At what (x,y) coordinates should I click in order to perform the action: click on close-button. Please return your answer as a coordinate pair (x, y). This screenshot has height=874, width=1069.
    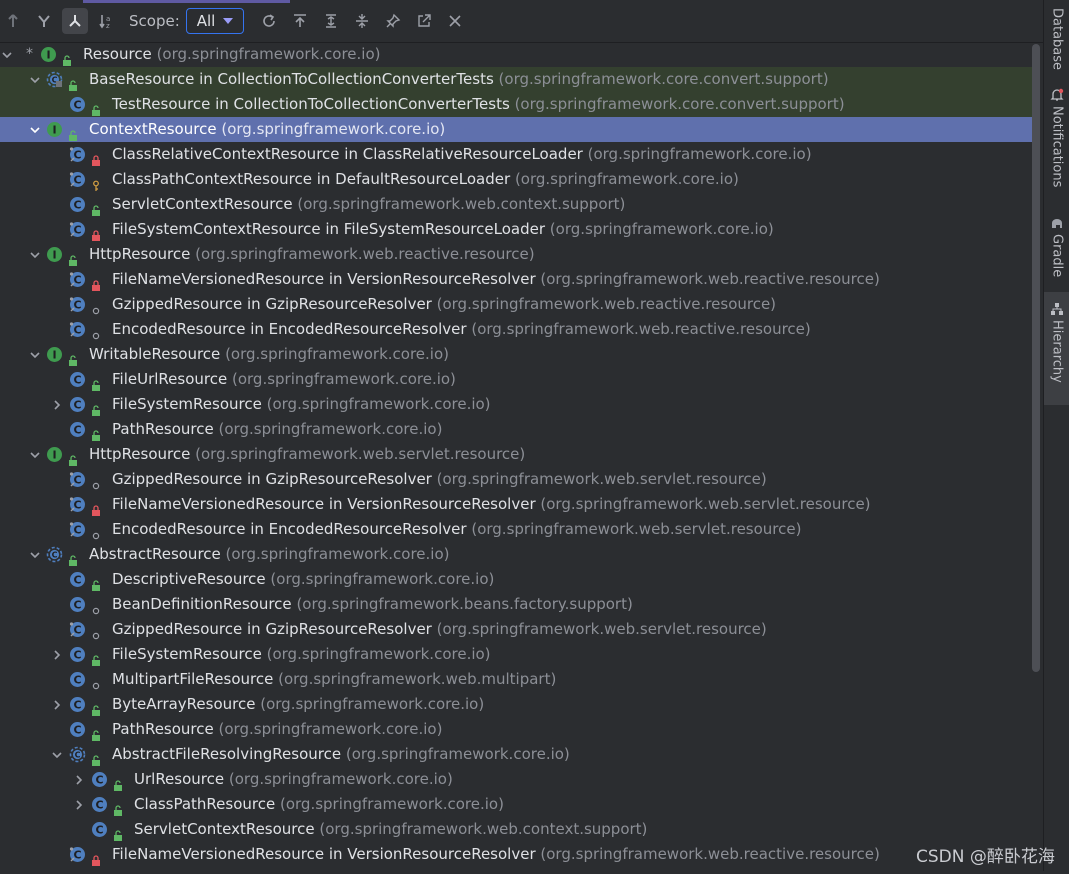
    Looking at the image, I should click on (455, 21).